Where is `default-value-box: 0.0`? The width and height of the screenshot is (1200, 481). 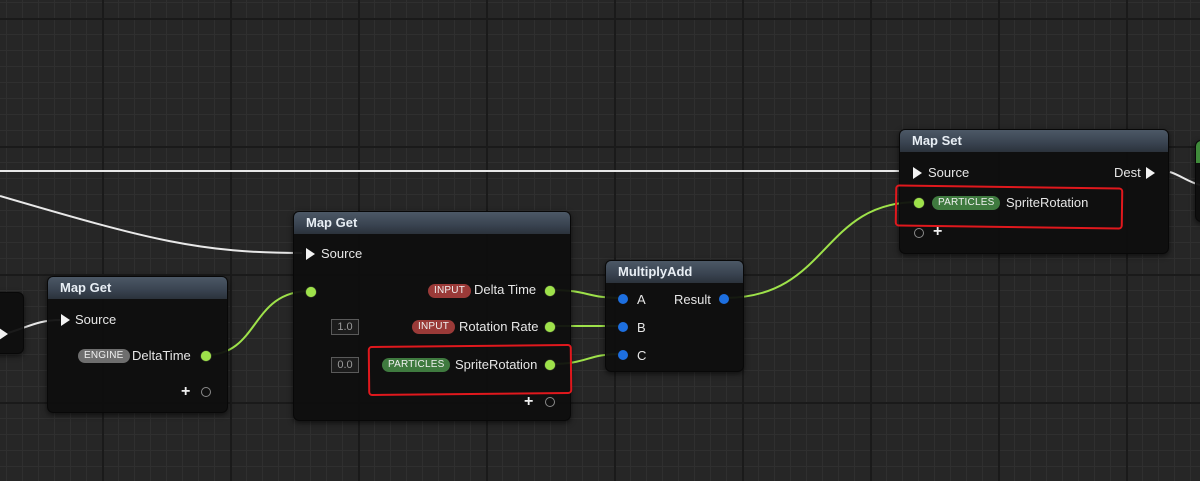
default-value-box: 0.0 is located at coordinates (345, 365).